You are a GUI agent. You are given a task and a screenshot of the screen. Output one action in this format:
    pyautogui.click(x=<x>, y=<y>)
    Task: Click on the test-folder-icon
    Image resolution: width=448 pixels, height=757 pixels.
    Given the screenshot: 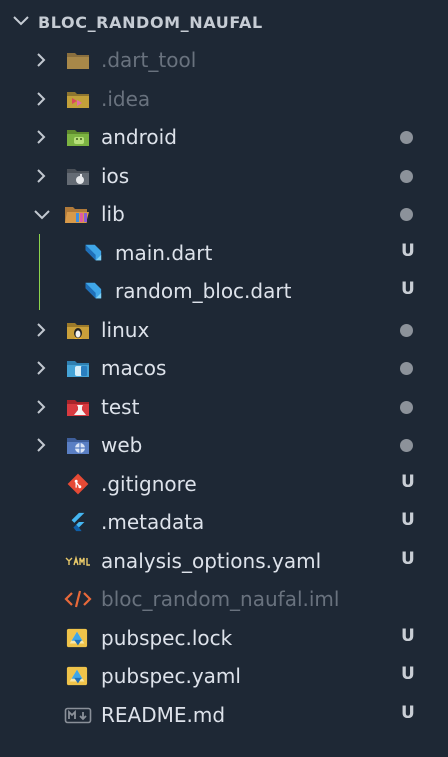 What is the action you would take?
    pyautogui.click(x=78, y=408)
    